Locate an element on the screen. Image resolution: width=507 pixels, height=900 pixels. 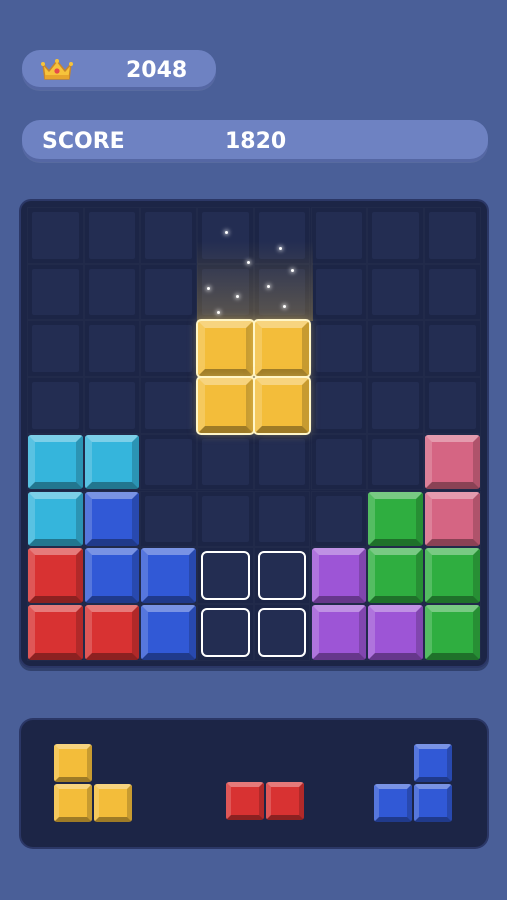
score-bar: SCORE 1820 is located at coordinates (255, 141).